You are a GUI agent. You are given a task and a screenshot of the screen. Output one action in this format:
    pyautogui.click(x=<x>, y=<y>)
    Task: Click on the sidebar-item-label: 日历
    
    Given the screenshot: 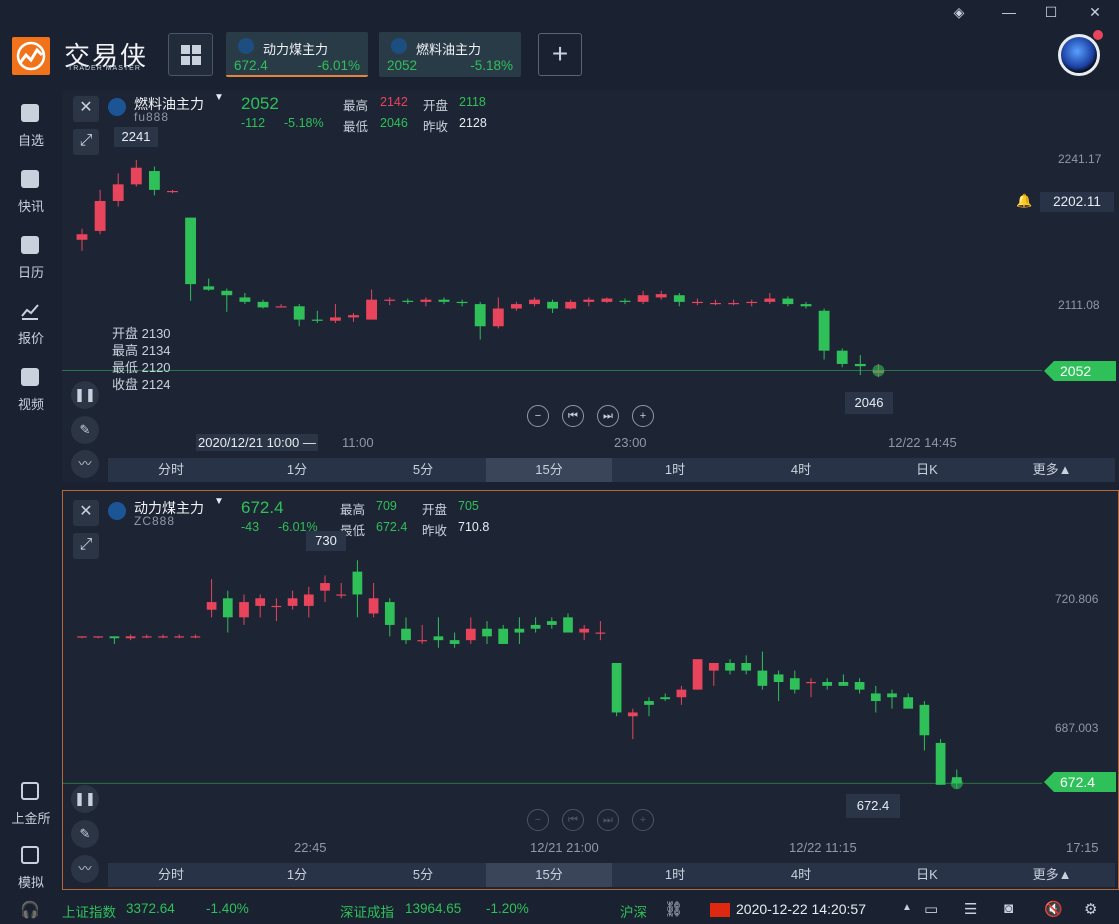 What is the action you would take?
    pyautogui.click(x=30, y=272)
    